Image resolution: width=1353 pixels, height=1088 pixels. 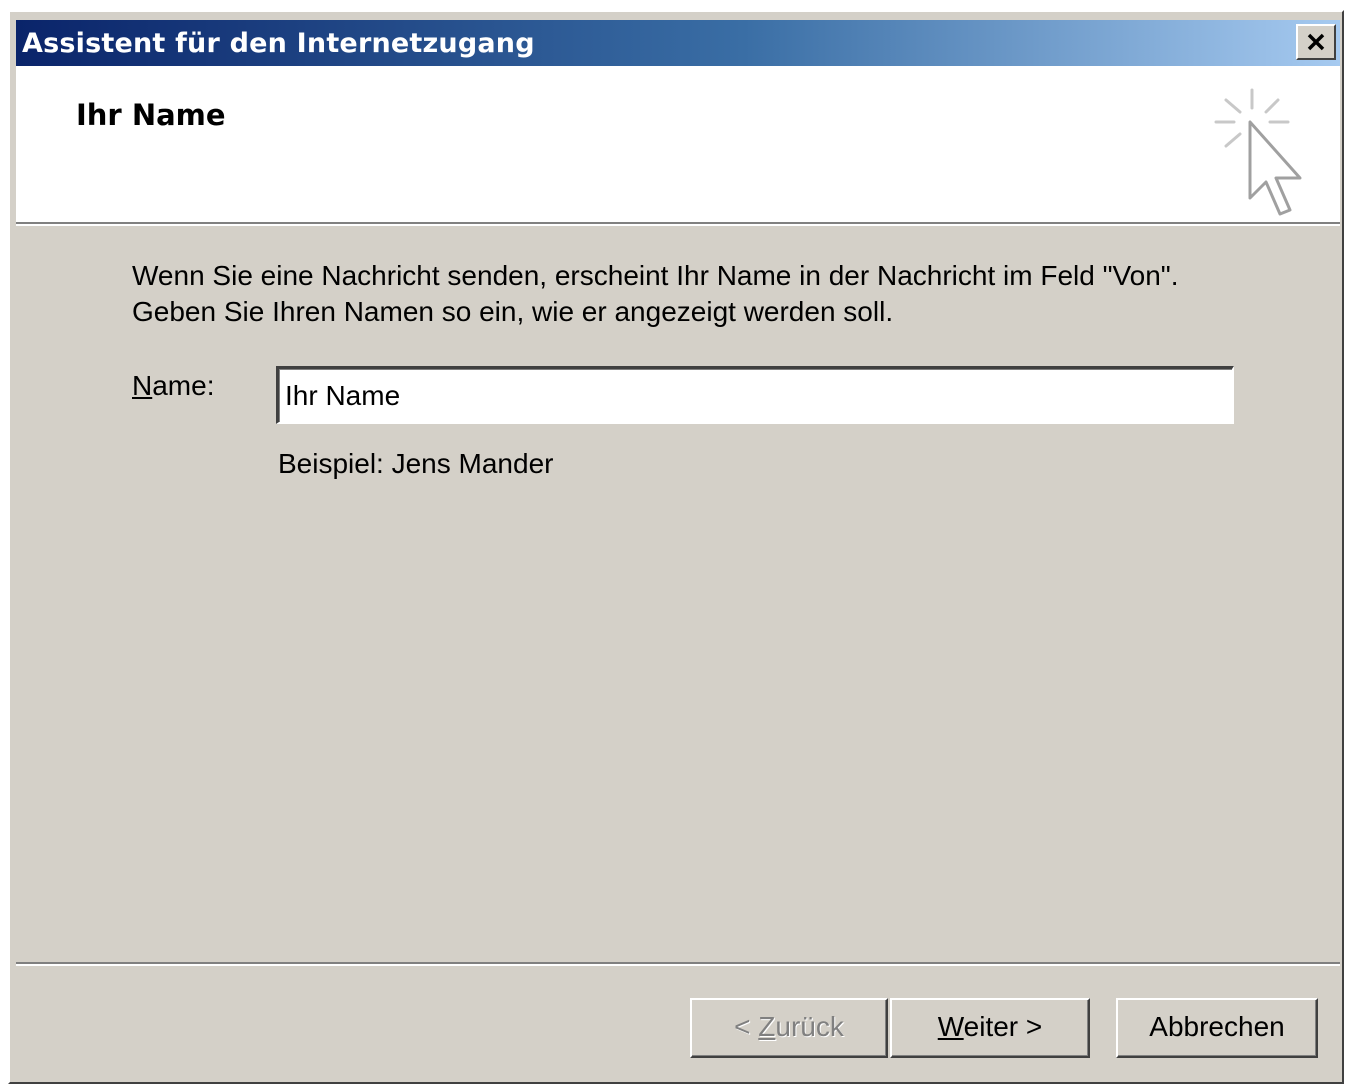 What do you see at coordinates (678, 43) in the screenshot?
I see `title-bar: Assistent für den Internetzugang` at bounding box center [678, 43].